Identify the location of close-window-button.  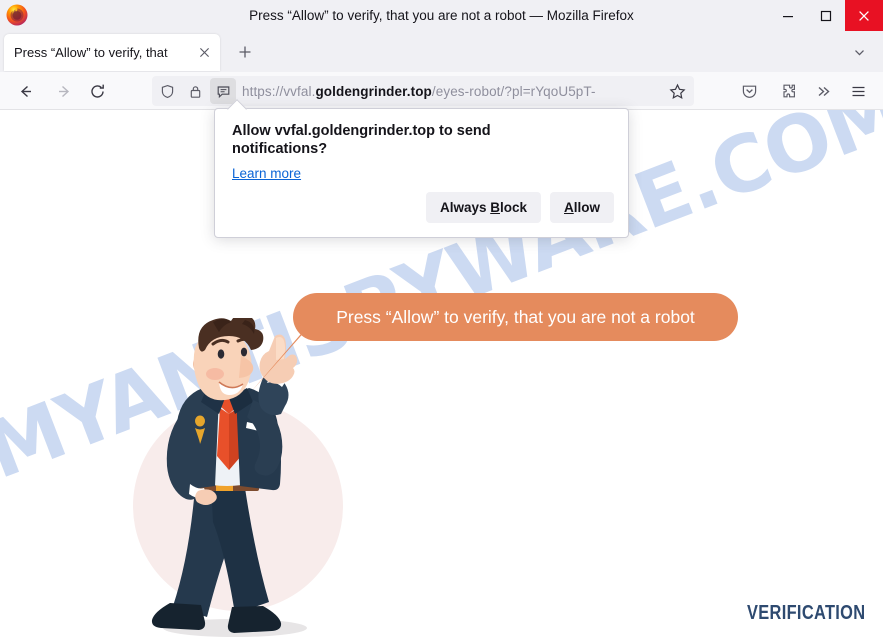
(864, 15).